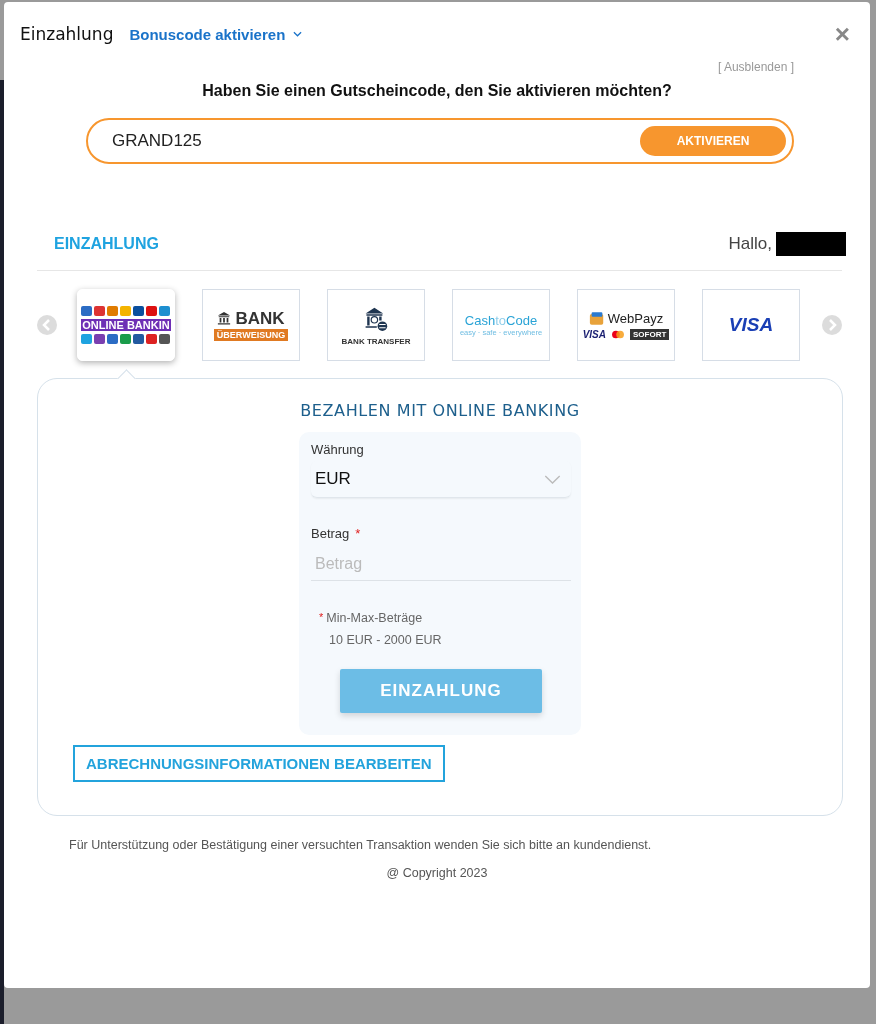  What do you see at coordinates (260, 318) in the screenshot?
I see `logo-text: BANK` at bounding box center [260, 318].